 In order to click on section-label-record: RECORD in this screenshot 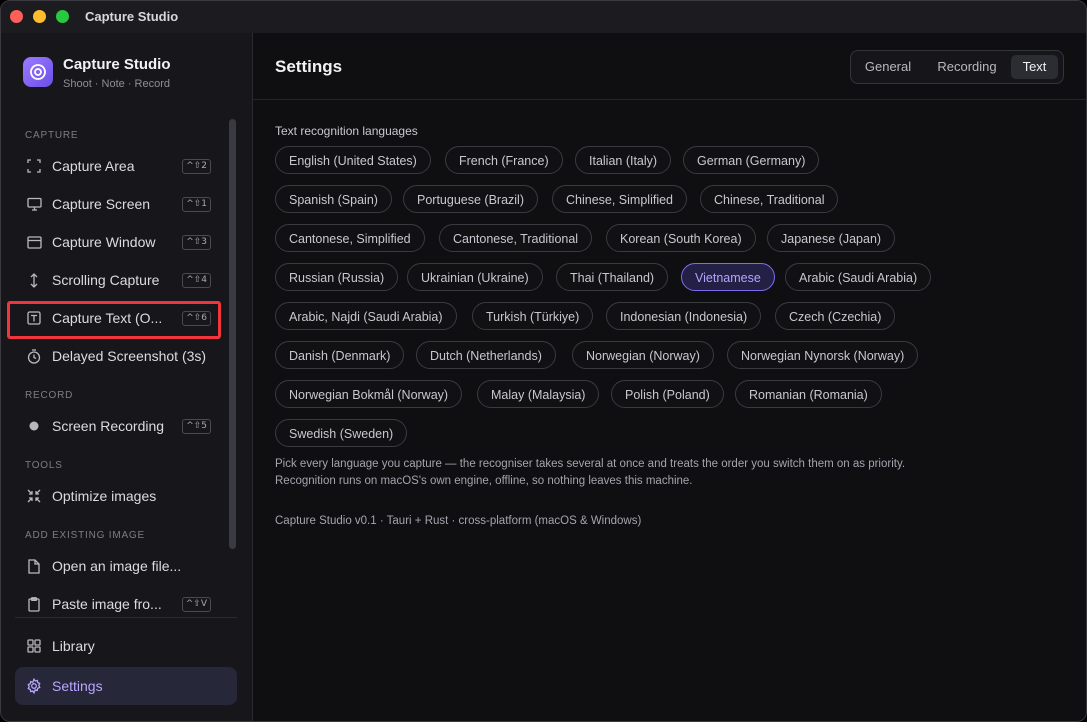, I will do `click(49, 395)`.